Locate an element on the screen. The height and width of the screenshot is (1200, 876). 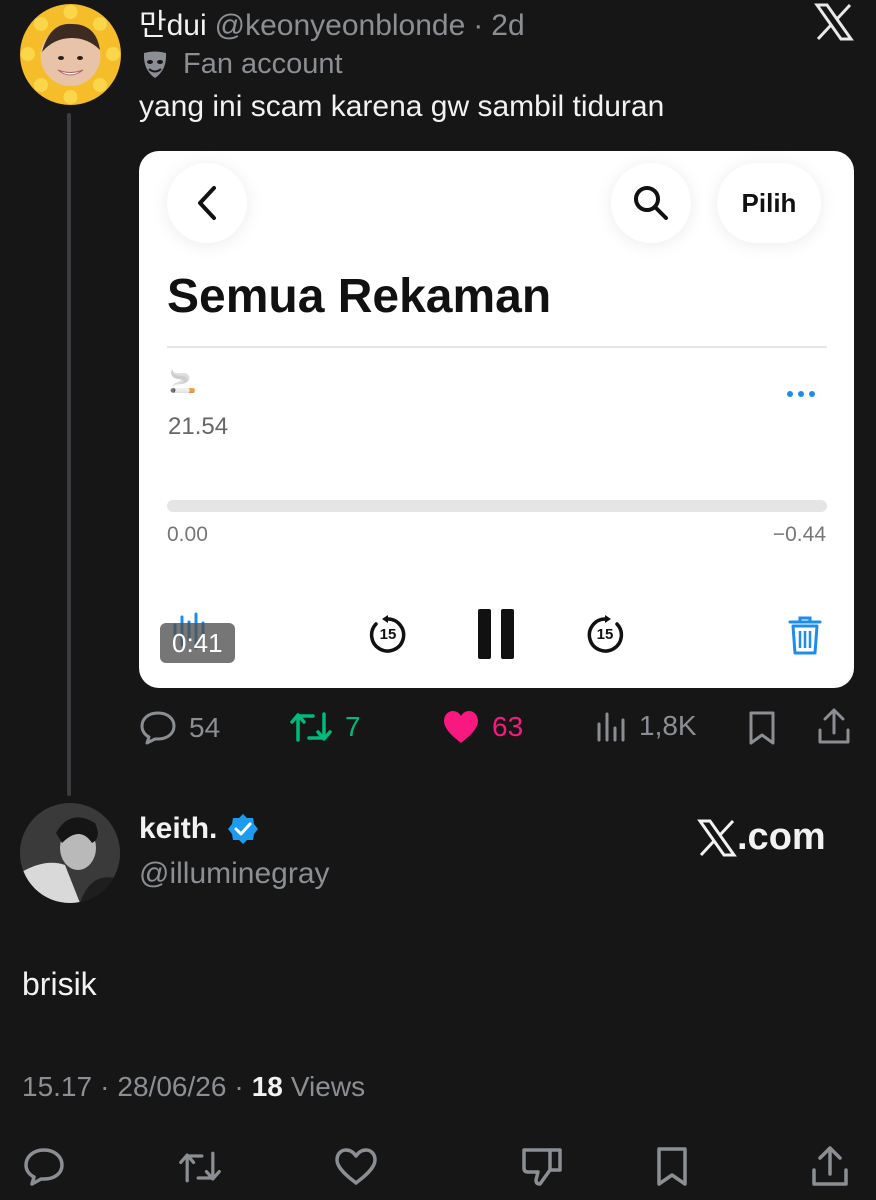
x-com-watermark: .com is located at coordinates (761, 837).